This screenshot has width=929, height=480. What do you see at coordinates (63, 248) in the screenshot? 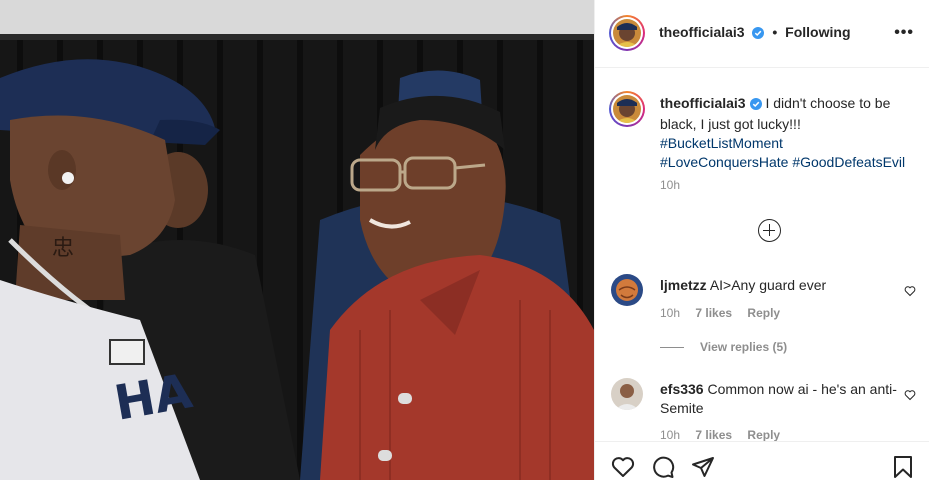
I see `svg-text: 忠` at bounding box center [63, 248].